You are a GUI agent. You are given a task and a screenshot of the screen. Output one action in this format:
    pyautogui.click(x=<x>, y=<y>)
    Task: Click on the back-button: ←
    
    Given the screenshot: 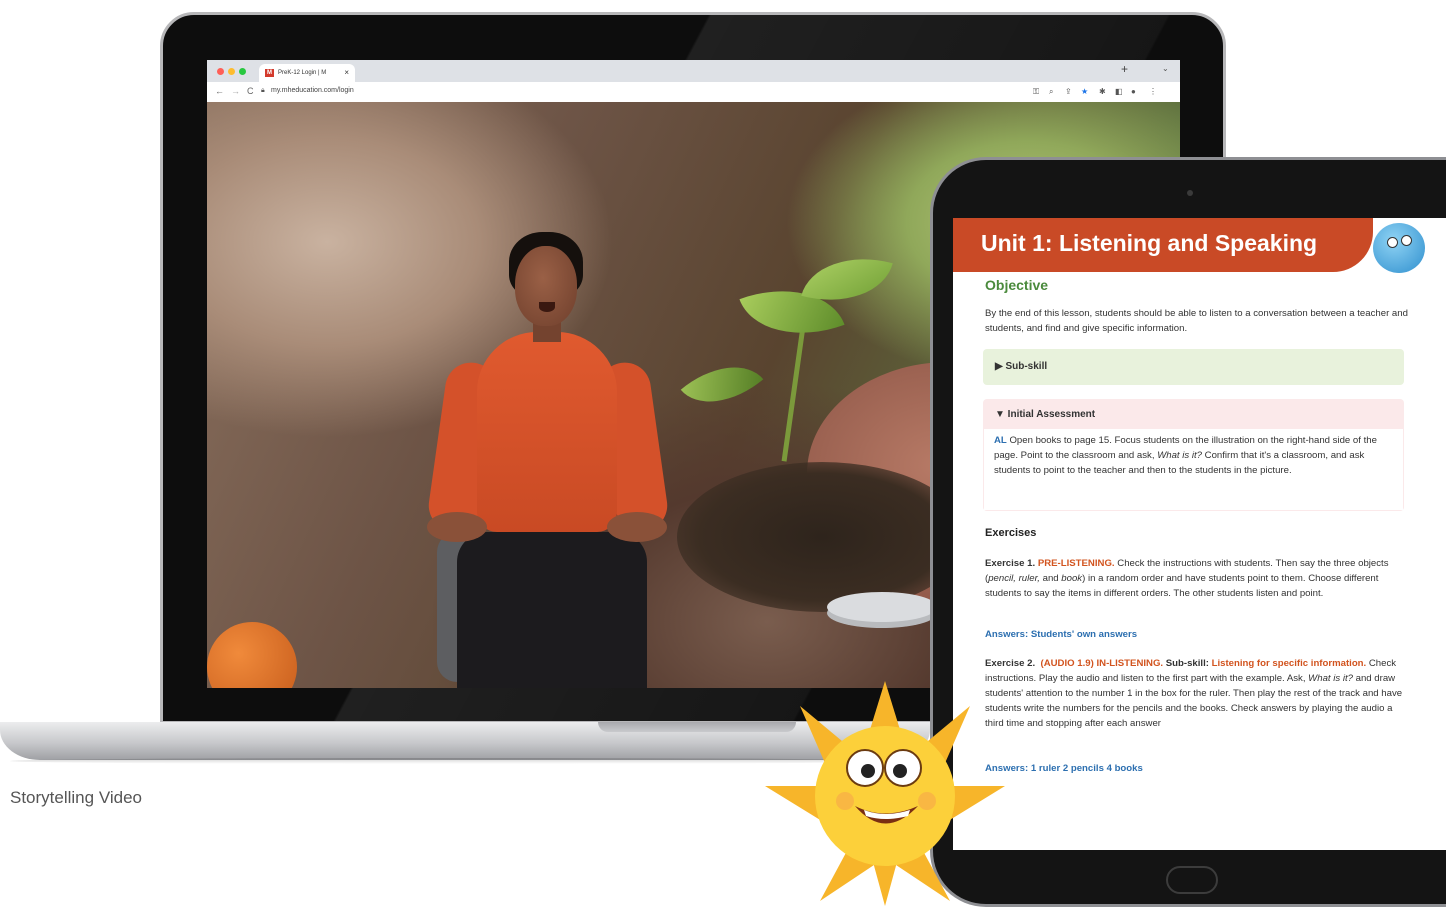 What is the action you would take?
    pyautogui.click(x=219, y=91)
    